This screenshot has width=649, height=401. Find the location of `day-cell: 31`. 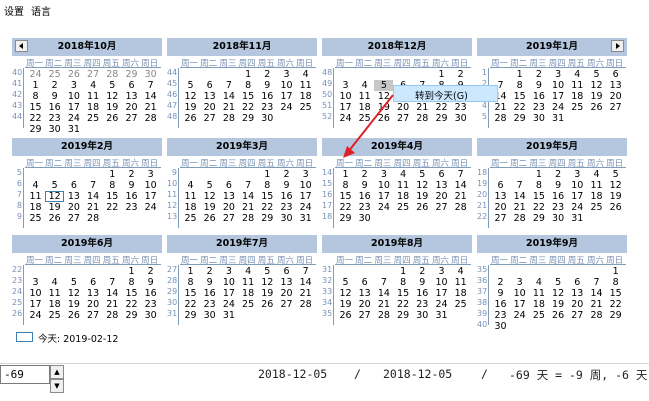

day-cell: 31 is located at coordinates (558, 118).